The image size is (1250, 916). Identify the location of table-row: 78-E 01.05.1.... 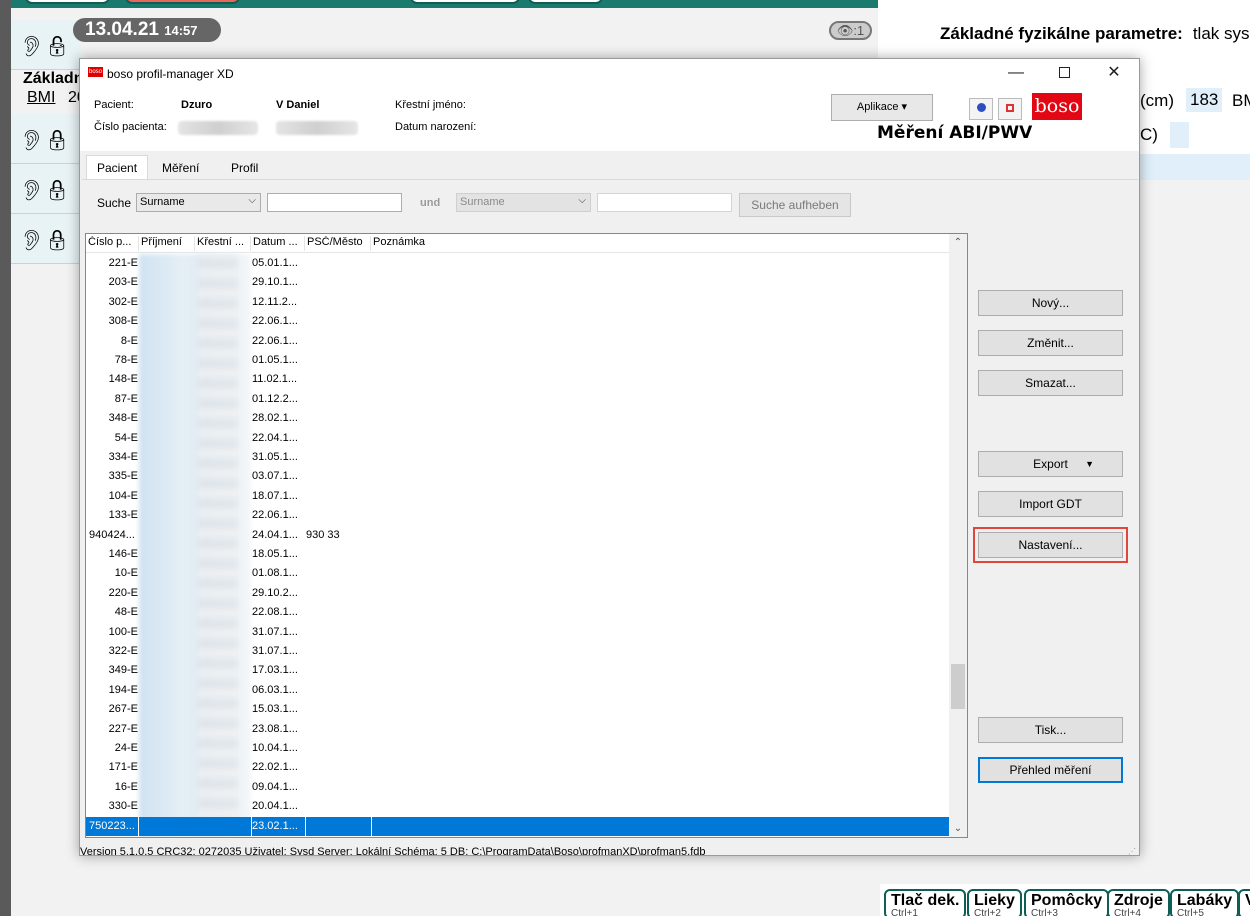
(517, 360).